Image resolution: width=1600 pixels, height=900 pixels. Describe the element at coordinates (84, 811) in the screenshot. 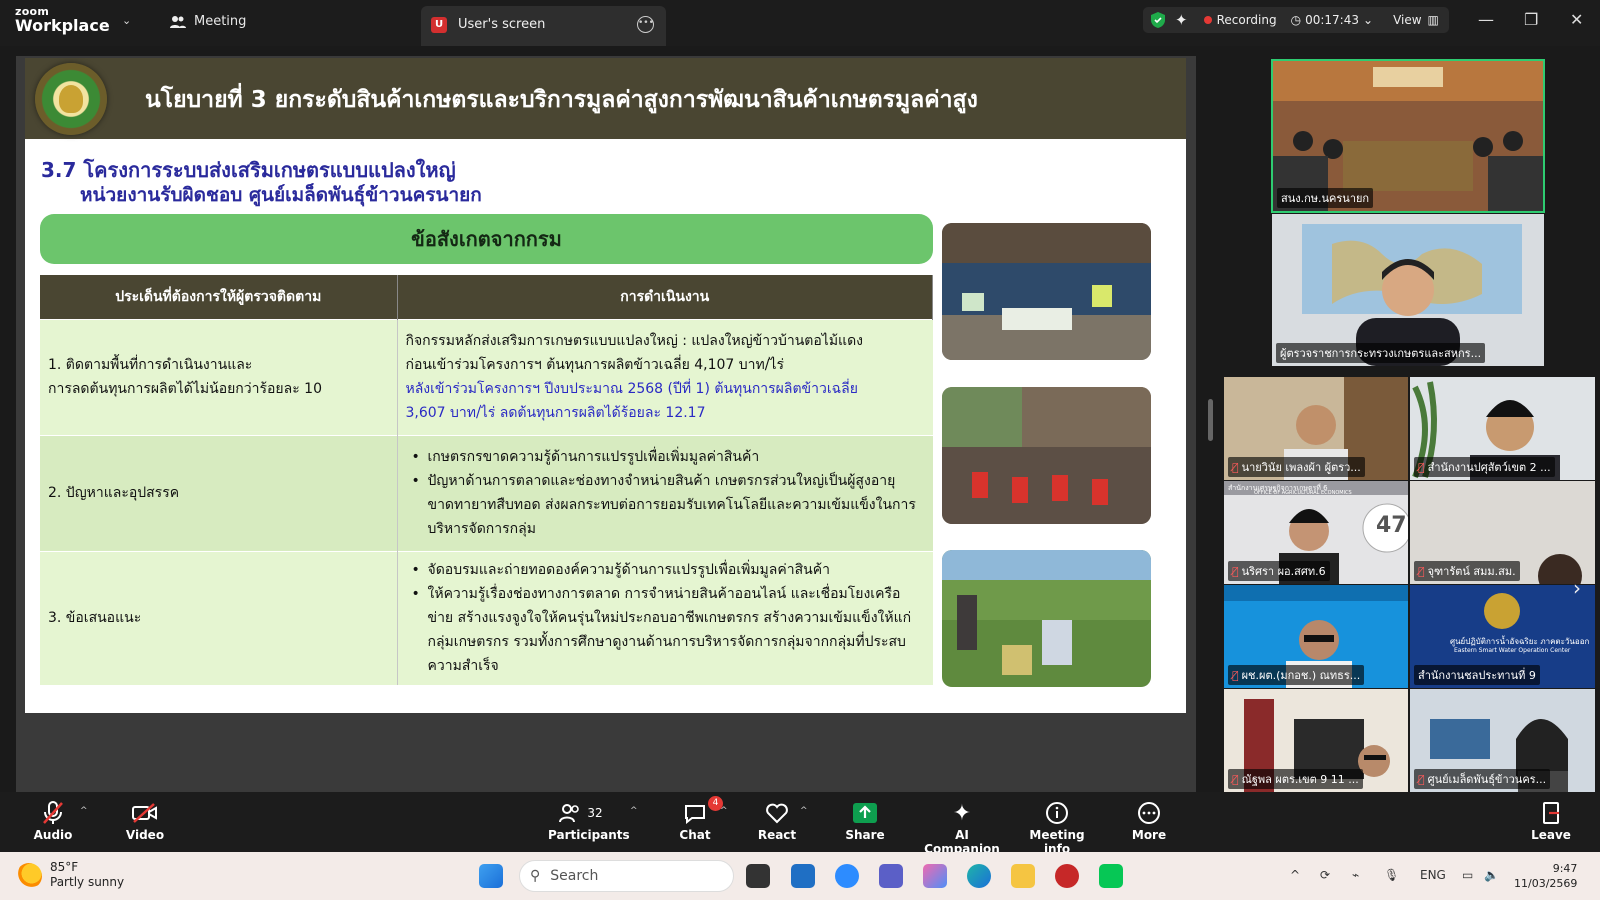

I see `audio-options-caret: ^` at that location.